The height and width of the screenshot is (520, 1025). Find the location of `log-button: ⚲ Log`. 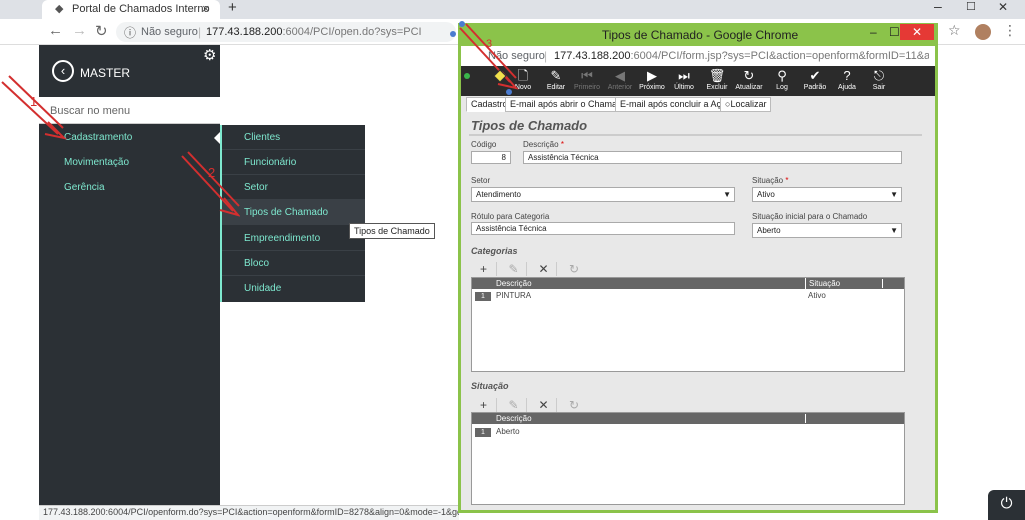

log-button: ⚲ Log is located at coordinates (782, 80).